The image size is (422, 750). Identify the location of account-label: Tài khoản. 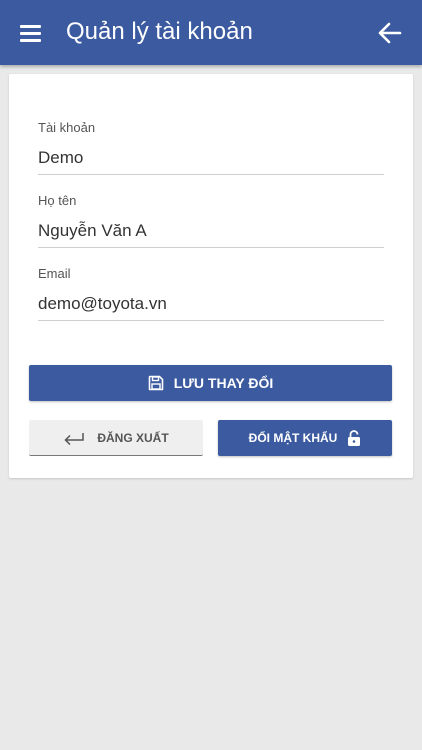
(67, 127).